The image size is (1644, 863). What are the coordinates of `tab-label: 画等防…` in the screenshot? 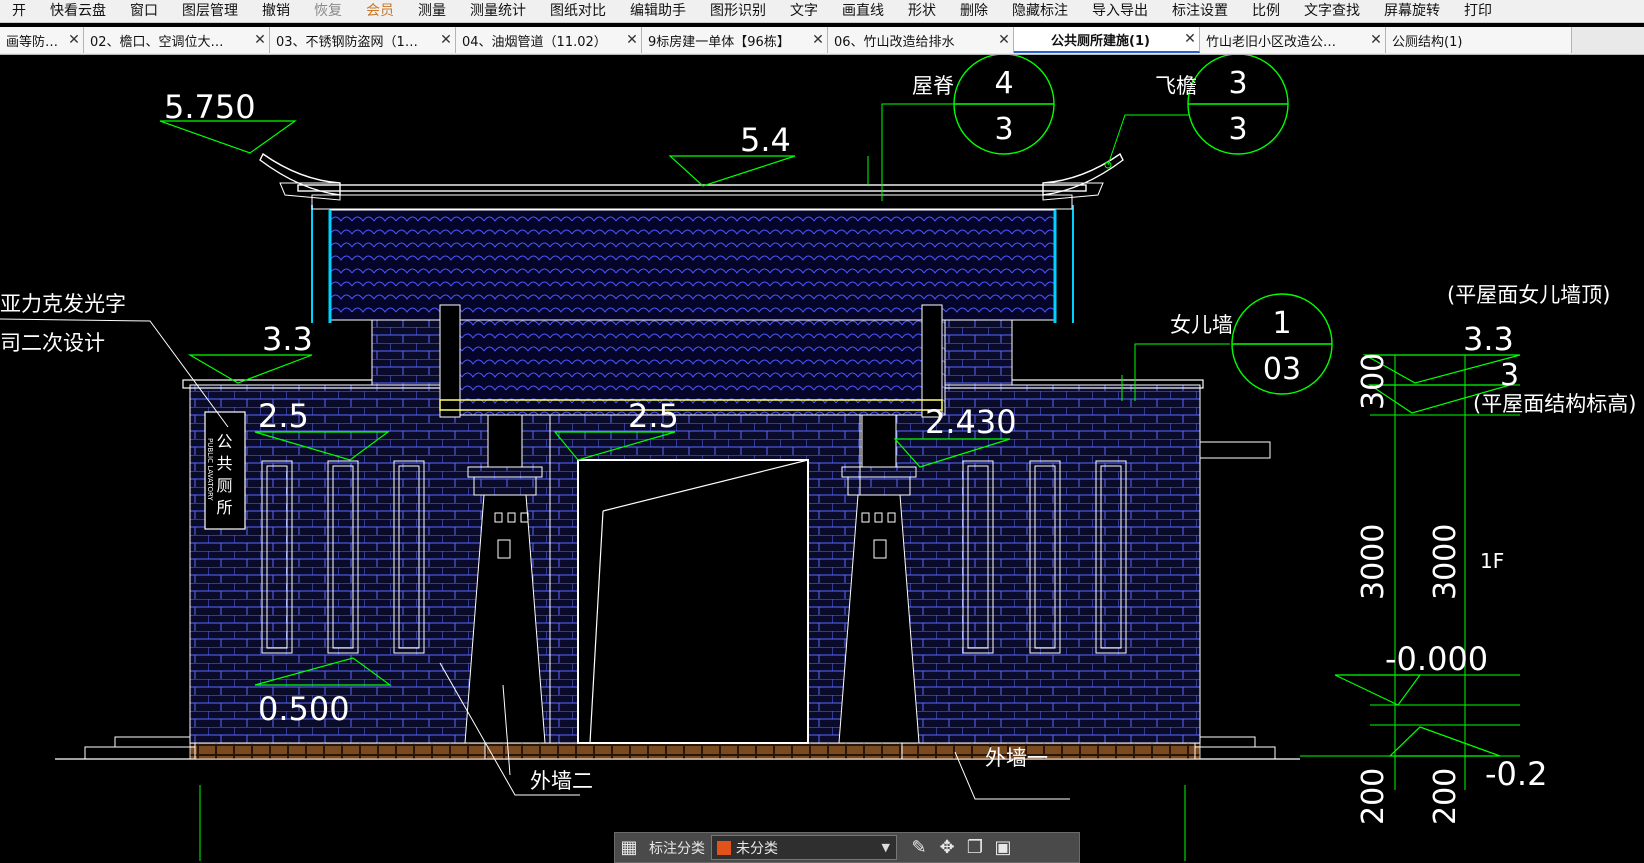 It's located at (32, 42).